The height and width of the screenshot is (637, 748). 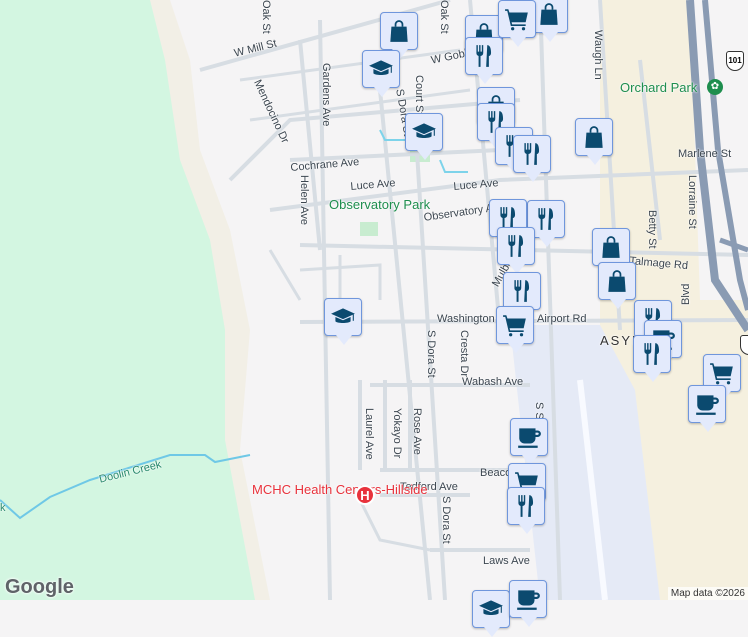 What do you see at coordinates (658, 87) in the screenshot?
I see `park-label: Orchard Park` at bounding box center [658, 87].